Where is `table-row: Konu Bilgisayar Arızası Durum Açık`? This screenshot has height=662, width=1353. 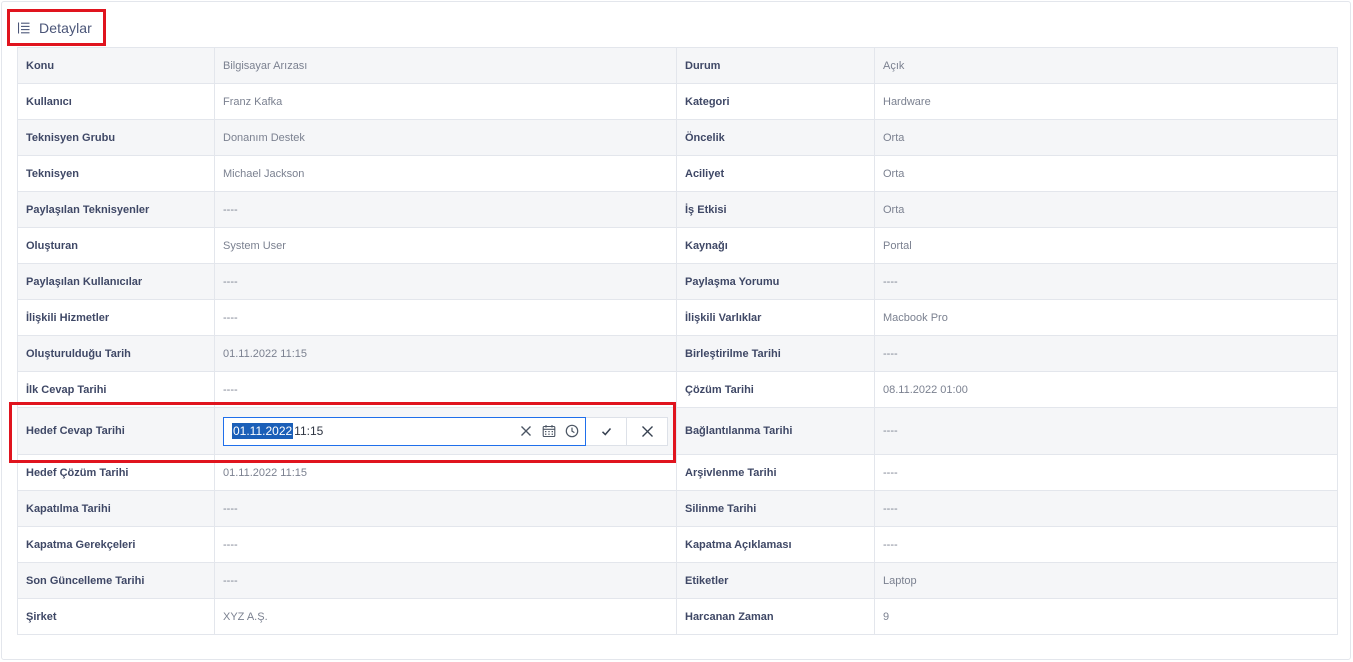
table-row: Konu Bilgisayar Arızası Durum Açık is located at coordinates (677, 65).